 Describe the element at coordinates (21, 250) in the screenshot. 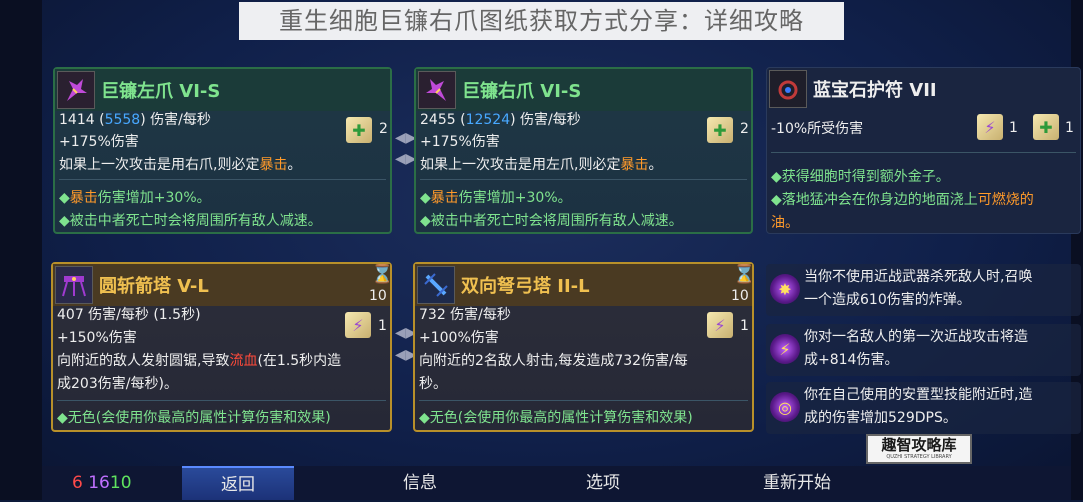

I see `left-edge` at that location.